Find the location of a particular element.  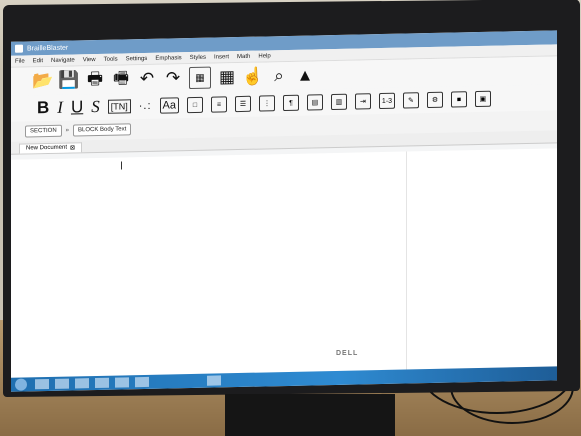

print-icon: 🖶 is located at coordinates (95, 79).